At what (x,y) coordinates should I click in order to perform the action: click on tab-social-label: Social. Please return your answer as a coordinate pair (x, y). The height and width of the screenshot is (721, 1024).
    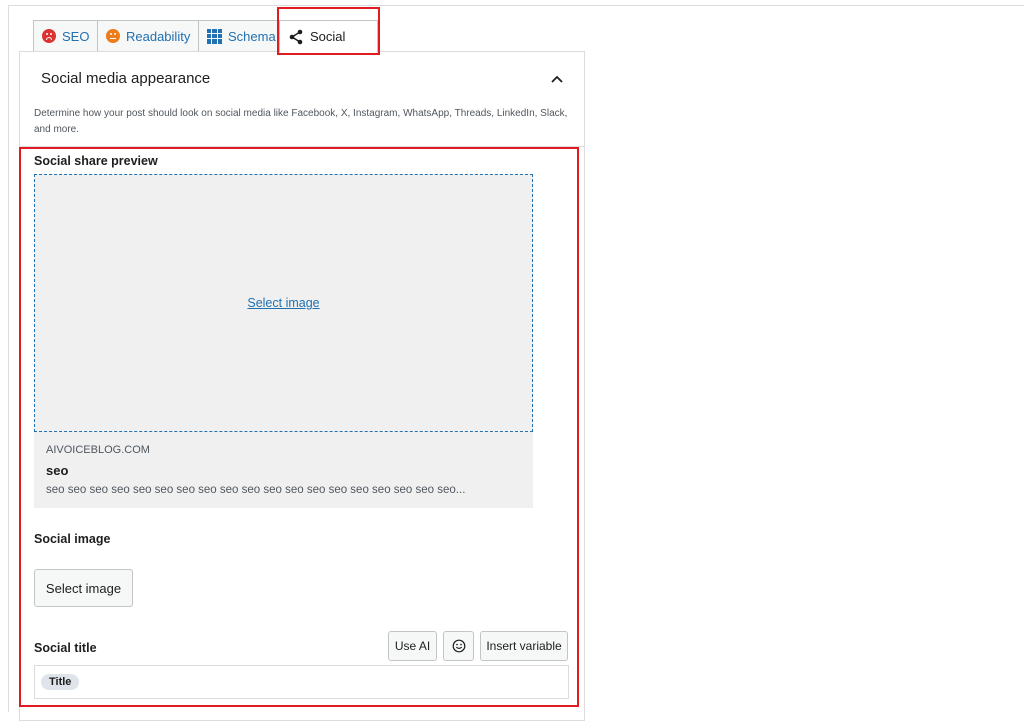
    Looking at the image, I should click on (328, 36).